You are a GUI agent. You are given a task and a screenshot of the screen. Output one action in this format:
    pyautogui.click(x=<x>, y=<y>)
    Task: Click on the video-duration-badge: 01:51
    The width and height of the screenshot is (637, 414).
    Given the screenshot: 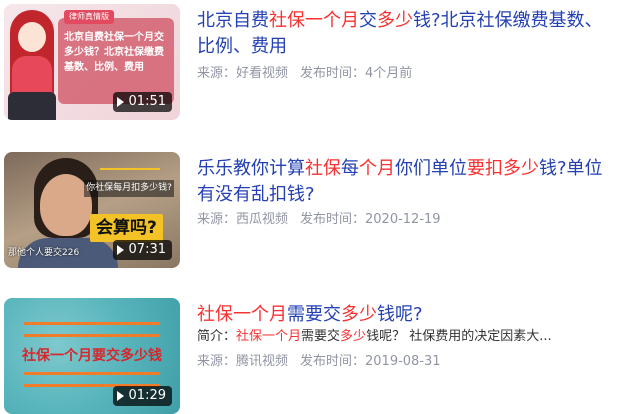 What is the action you would take?
    pyautogui.click(x=142, y=102)
    